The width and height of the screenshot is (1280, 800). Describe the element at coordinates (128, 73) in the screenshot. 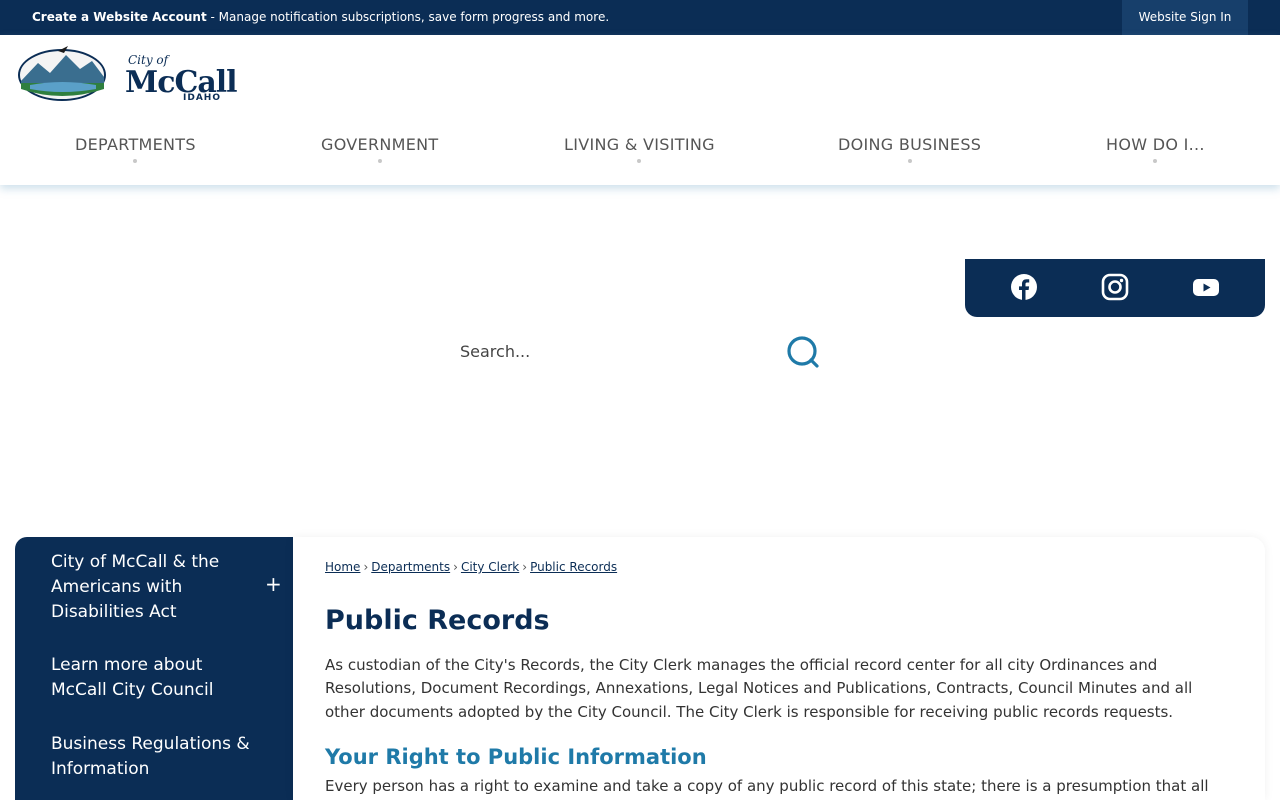

I see `city-logo: City of McCall IDAHO` at that location.